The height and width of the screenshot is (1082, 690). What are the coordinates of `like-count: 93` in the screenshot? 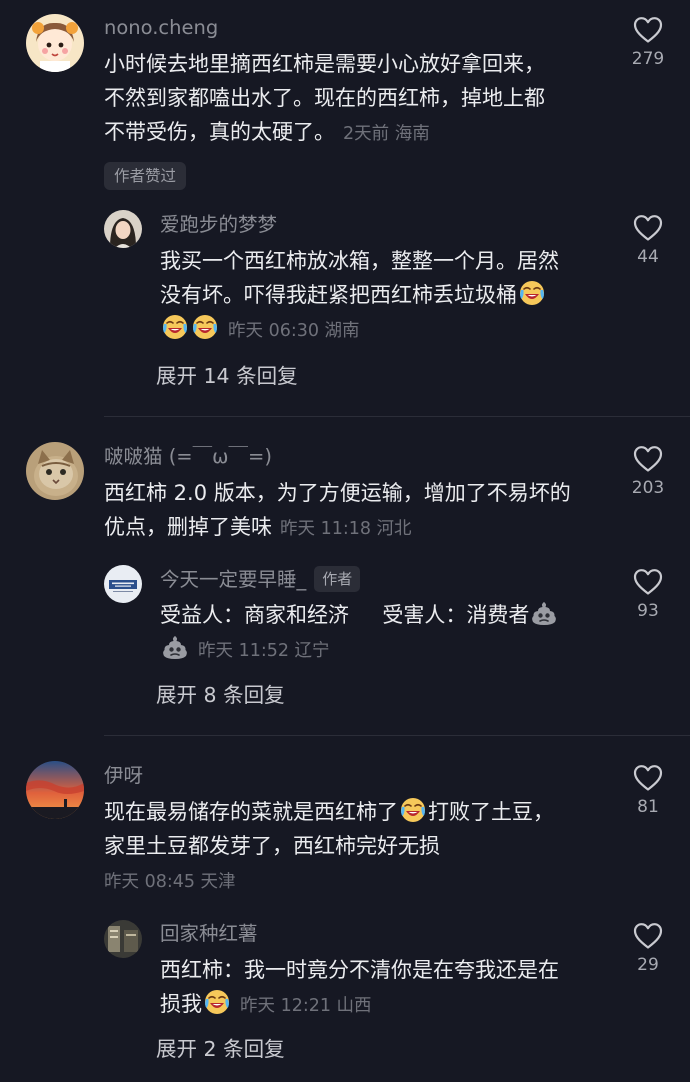 It's located at (648, 611).